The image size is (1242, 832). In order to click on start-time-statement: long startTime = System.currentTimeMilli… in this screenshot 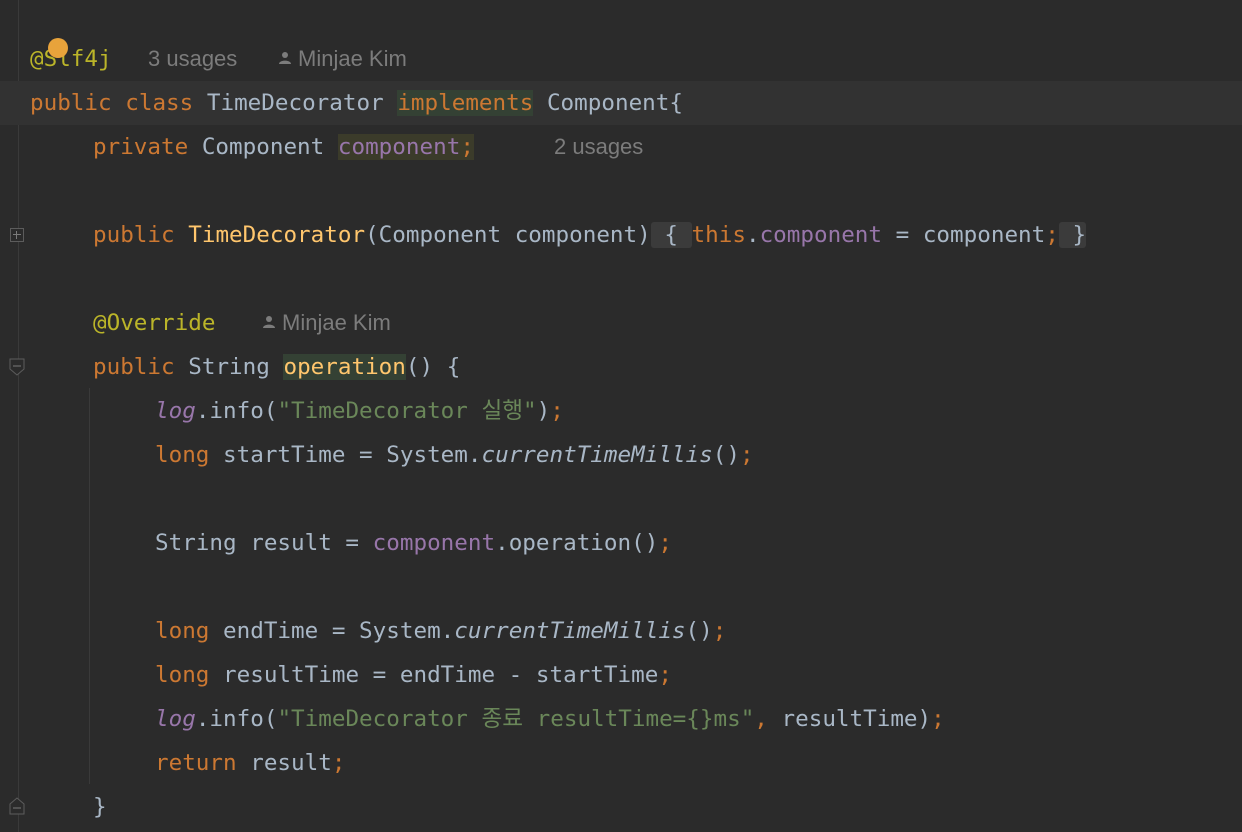, I will do `click(454, 455)`.